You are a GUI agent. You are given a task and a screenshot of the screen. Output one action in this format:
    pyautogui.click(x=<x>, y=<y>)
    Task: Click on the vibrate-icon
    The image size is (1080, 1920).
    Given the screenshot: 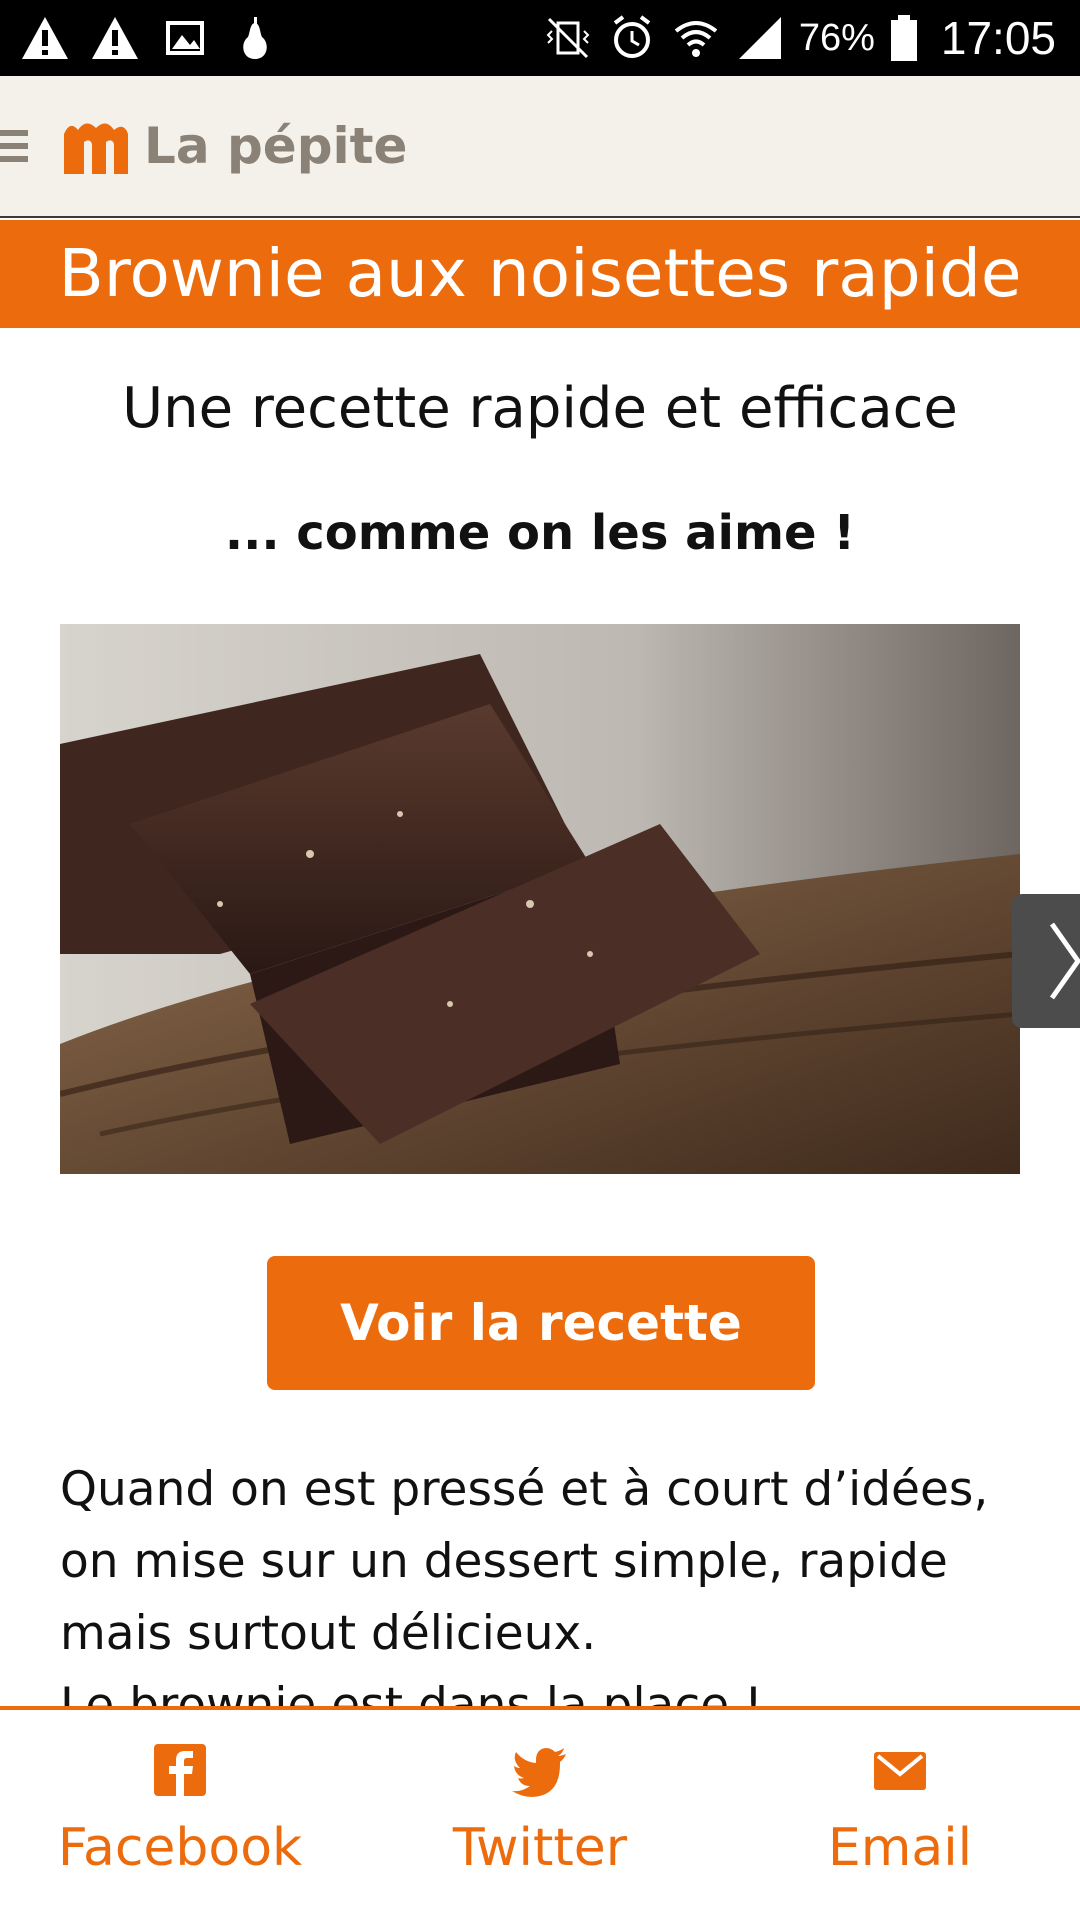 What is the action you would take?
    pyautogui.click(x=568, y=38)
    